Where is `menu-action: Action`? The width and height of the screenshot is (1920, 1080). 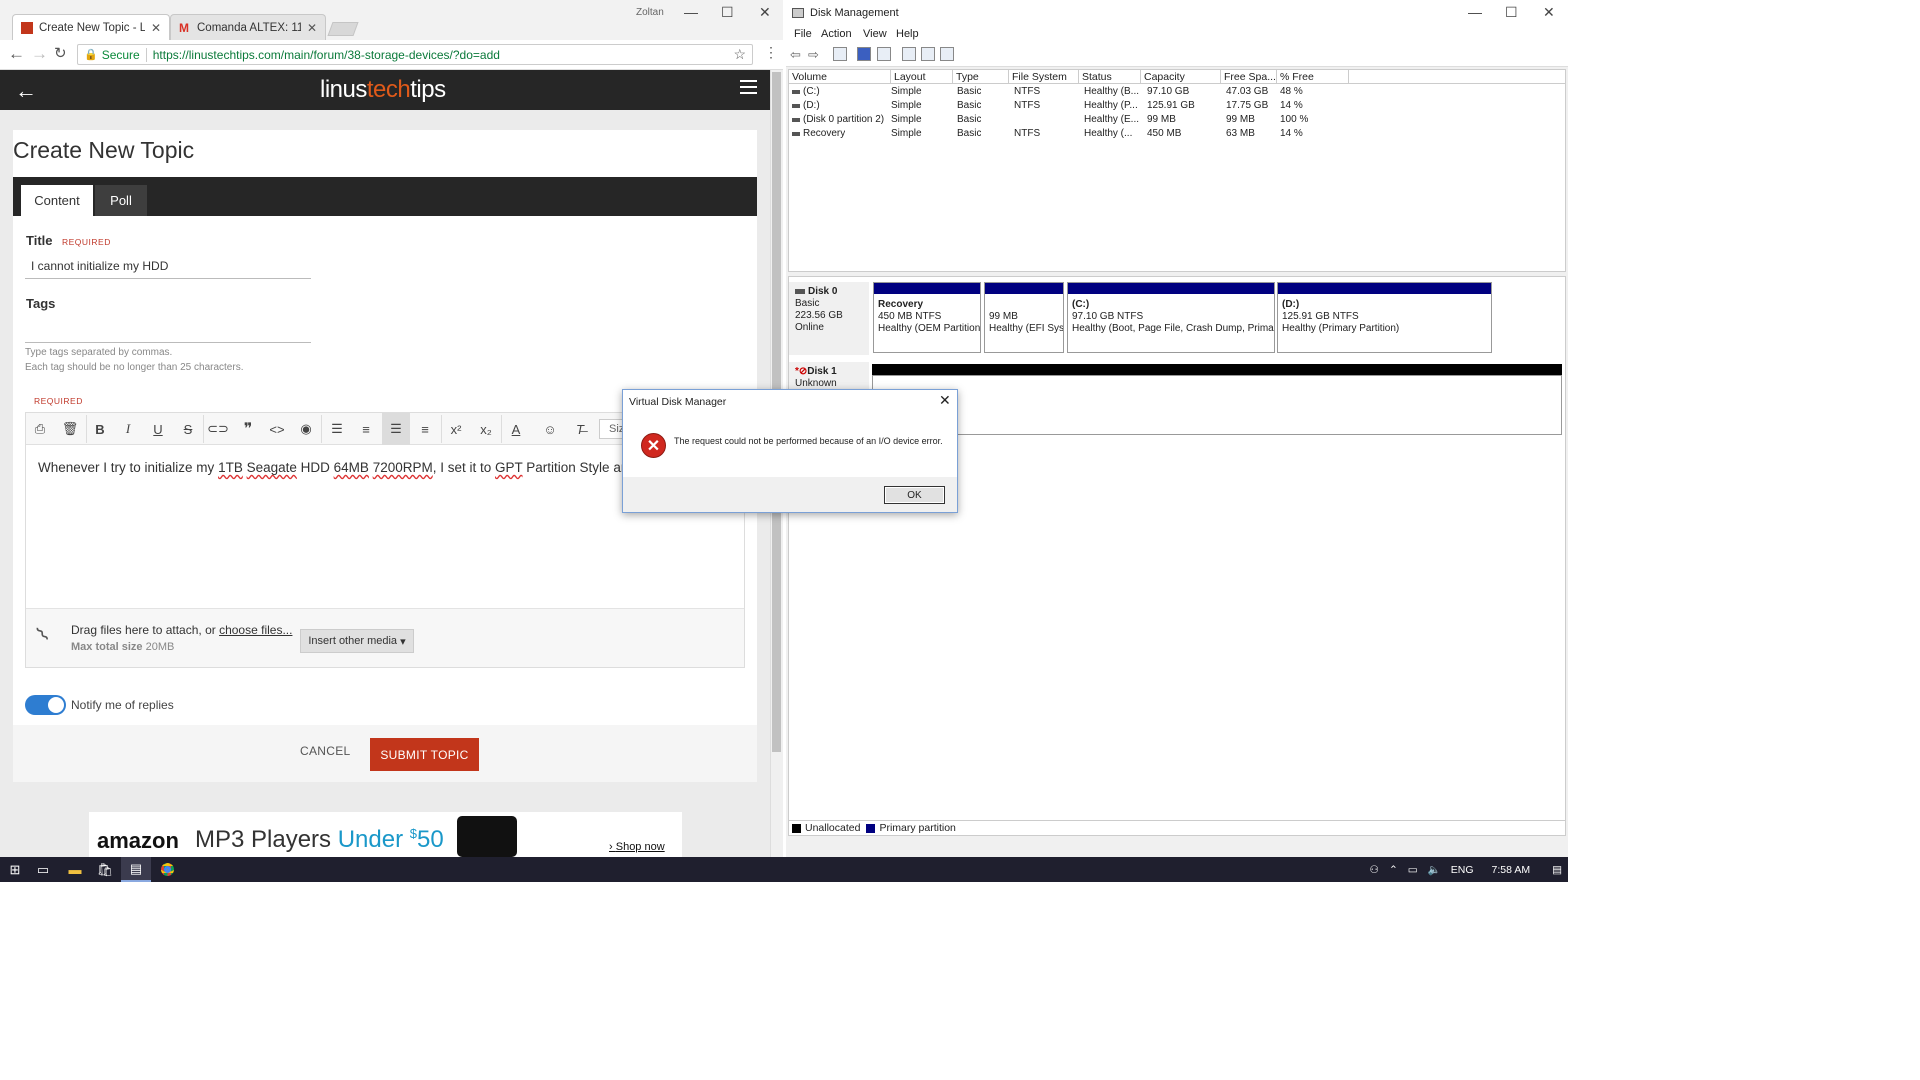 menu-action: Action is located at coordinates (836, 34).